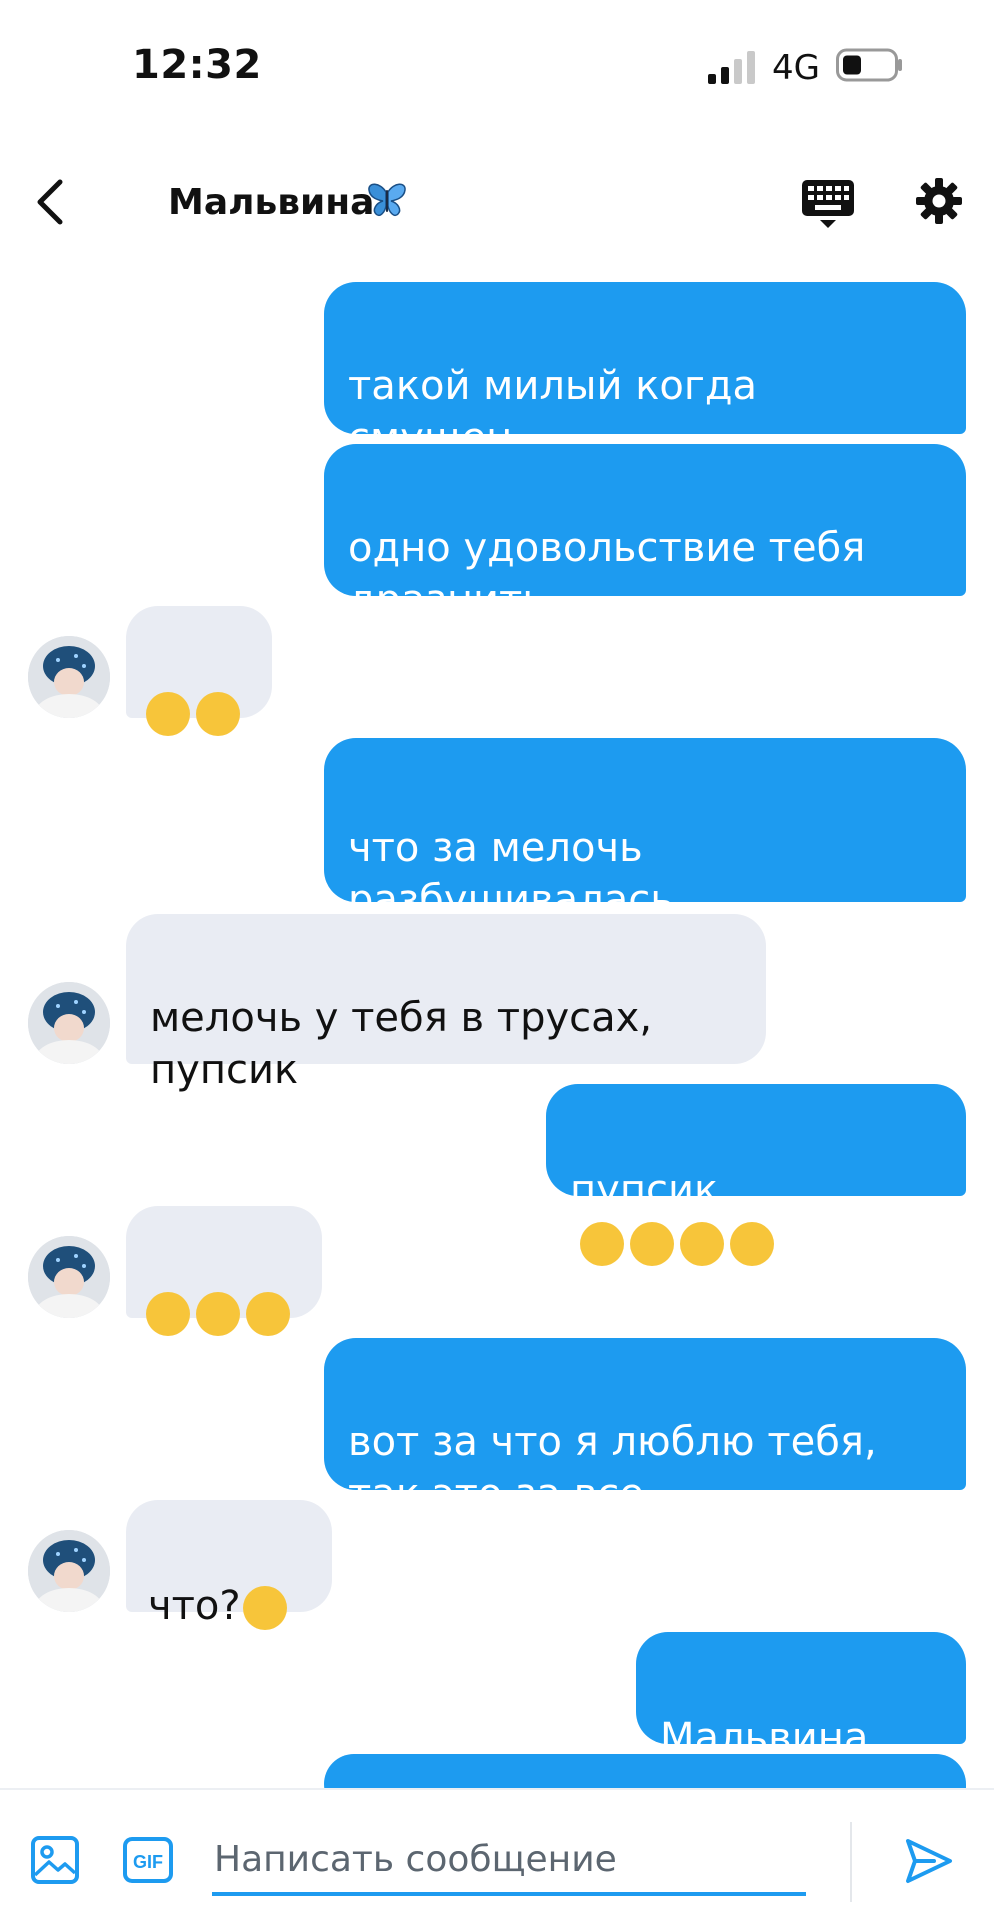  I want to click on image-icon, so click(55, 1860).